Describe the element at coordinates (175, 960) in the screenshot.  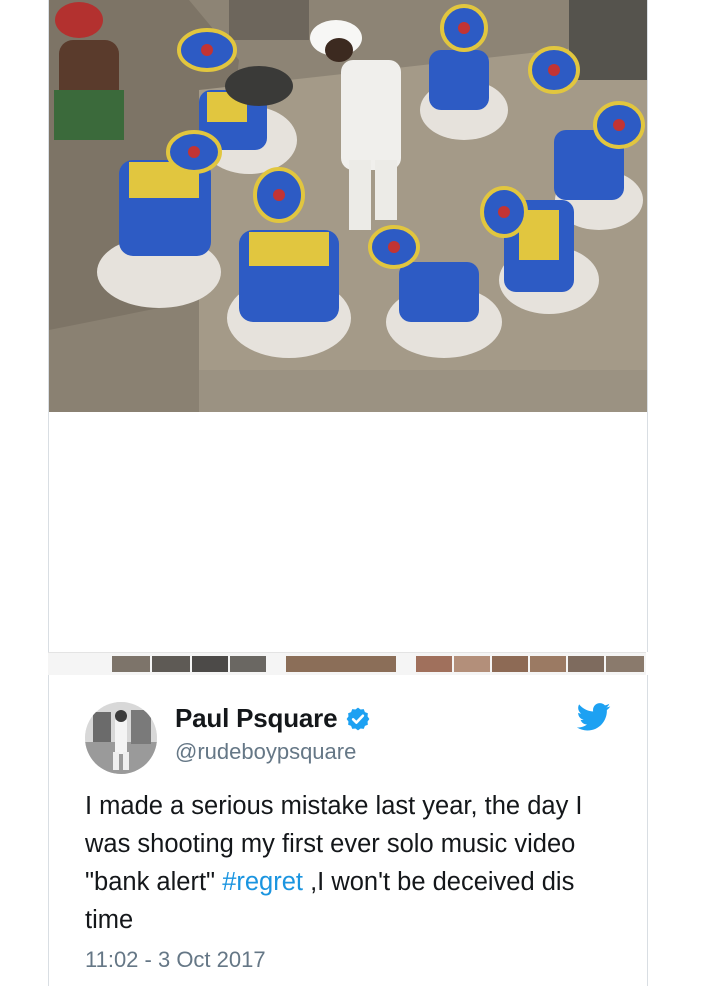
I see `tweet-timestamp: 11:02 - 3 Oct 2017` at that location.